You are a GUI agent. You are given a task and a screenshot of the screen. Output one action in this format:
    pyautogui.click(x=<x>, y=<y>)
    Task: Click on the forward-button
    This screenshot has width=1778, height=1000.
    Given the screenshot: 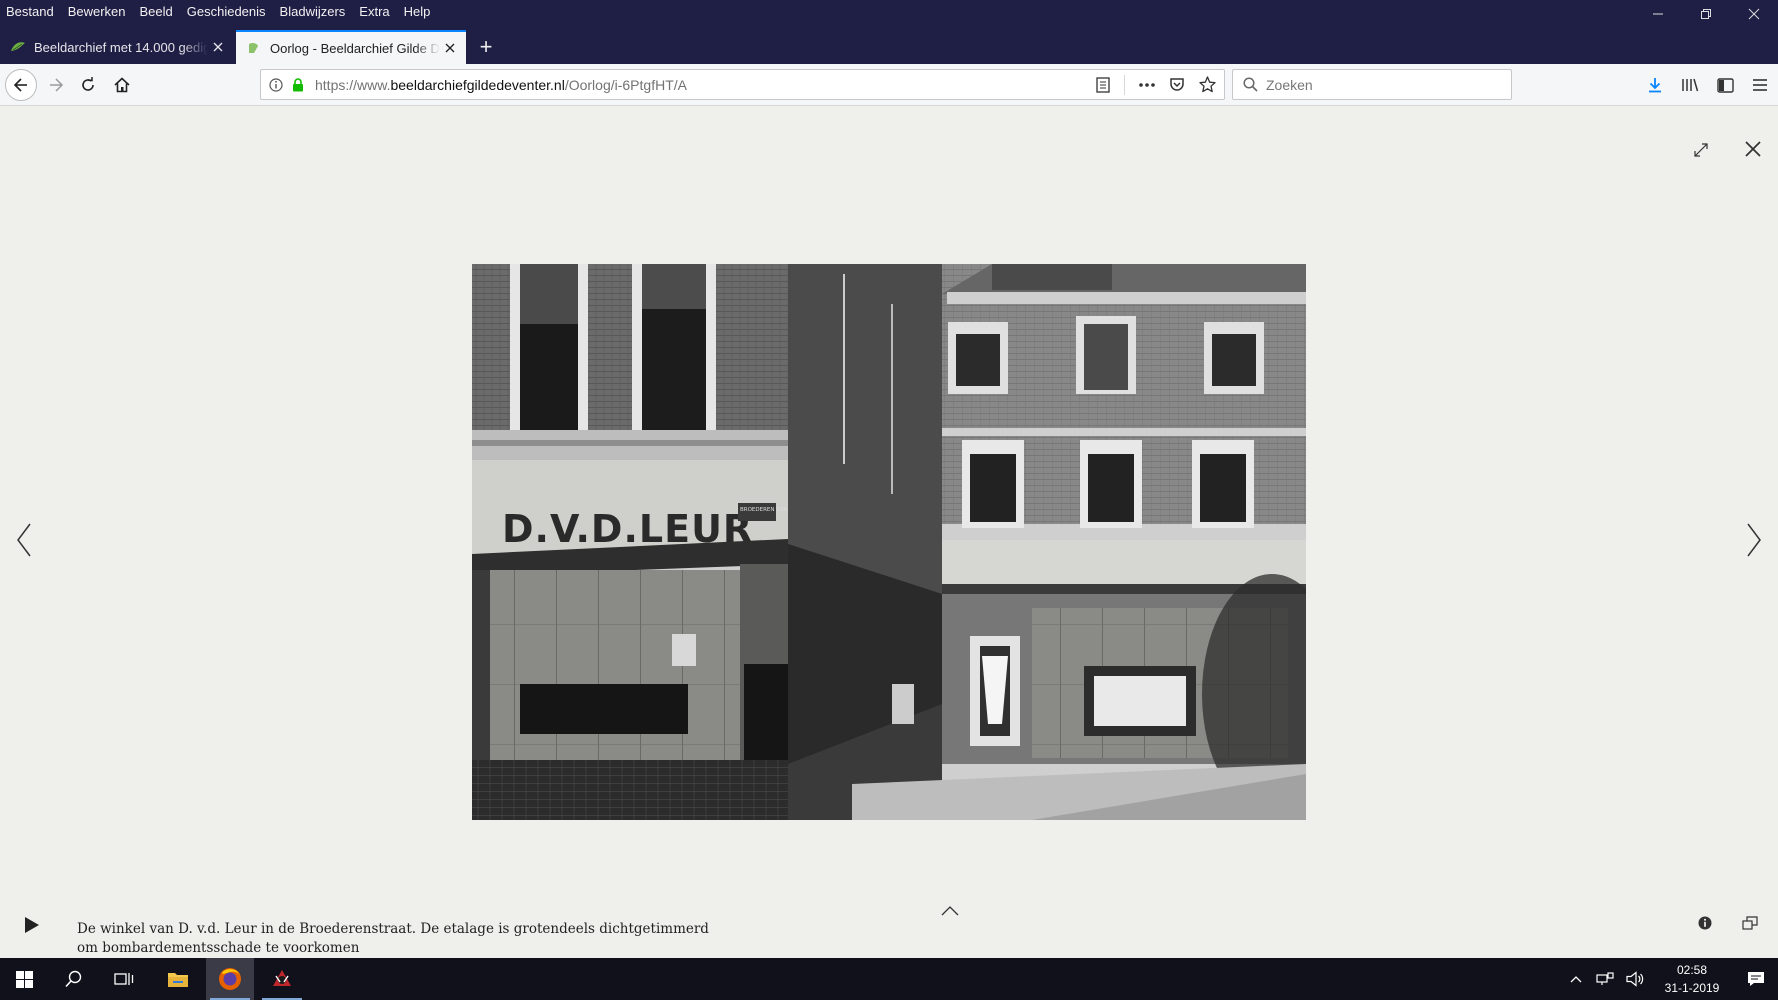 What is the action you would take?
    pyautogui.click(x=56, y=85)
    